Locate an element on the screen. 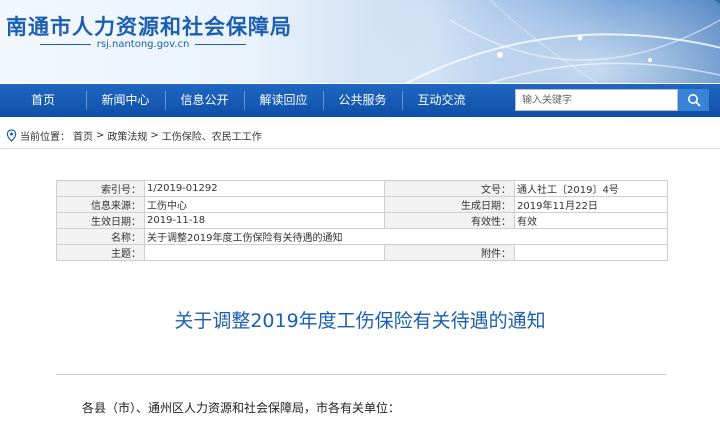  site-url-text: rsj.nantong.gov.cn is located at coordinates (143, 44).